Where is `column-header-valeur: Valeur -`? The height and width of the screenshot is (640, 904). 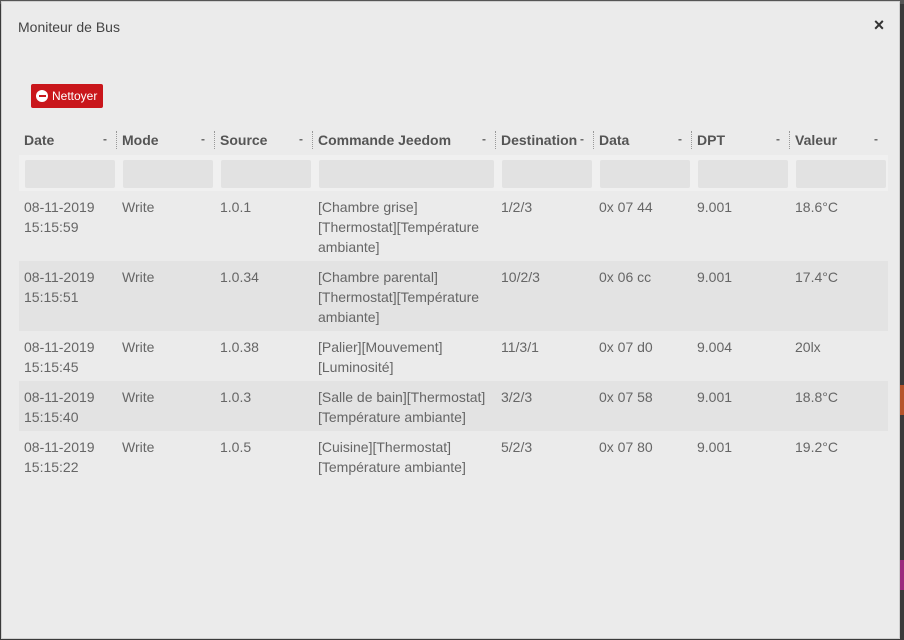
column-header-valeur: Valeur - is located at coordinates (839, 140).